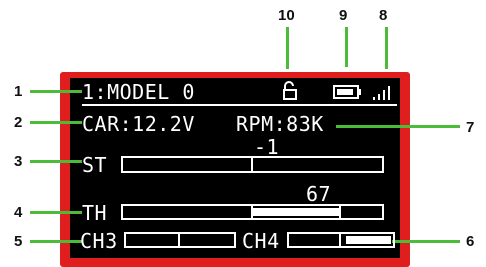 Image resolution: width=486 pixels, height=267 pixels. What do you see at coordinates (347, 92) in the screenshot?
I see `battery-icon` at bounding box center [347, 92].